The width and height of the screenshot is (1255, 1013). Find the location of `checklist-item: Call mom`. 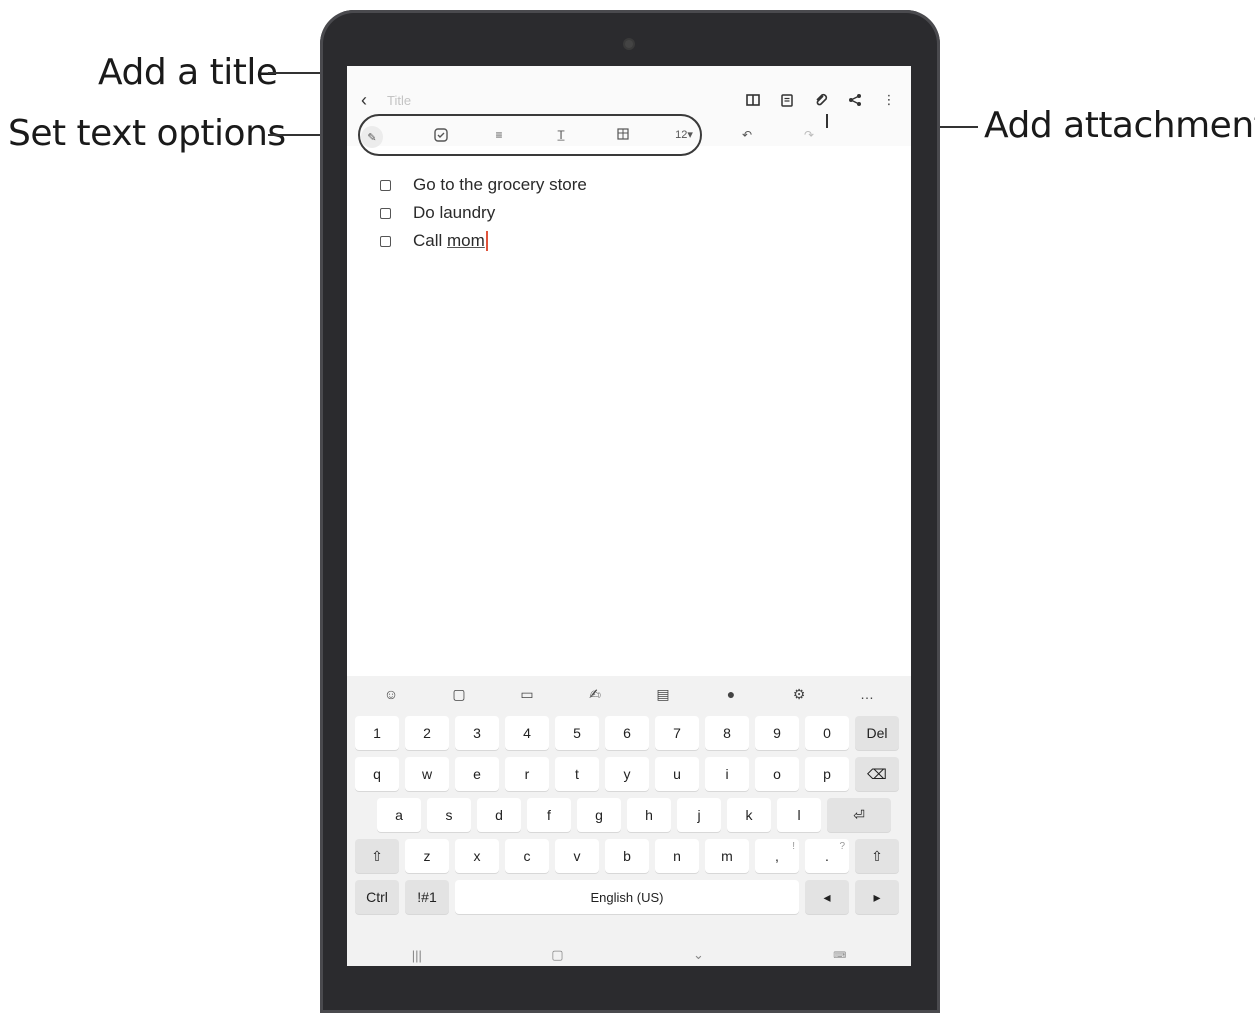

checklist-item: Call mom is located at coordinates (483, 241).